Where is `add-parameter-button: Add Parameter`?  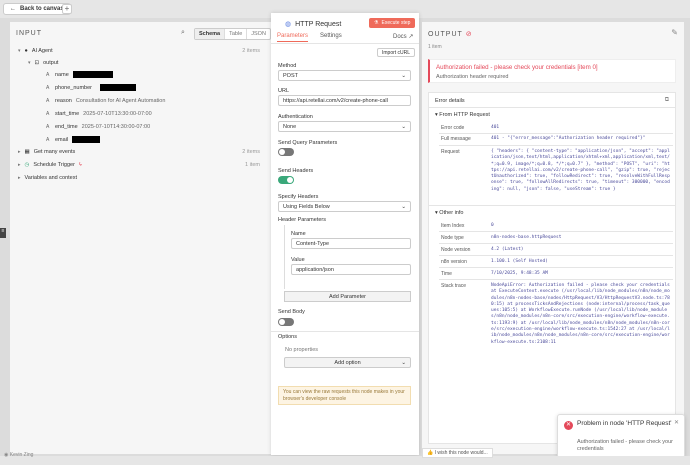 add-parameter-button: Add Parameter is located at coordinates (347, 296).